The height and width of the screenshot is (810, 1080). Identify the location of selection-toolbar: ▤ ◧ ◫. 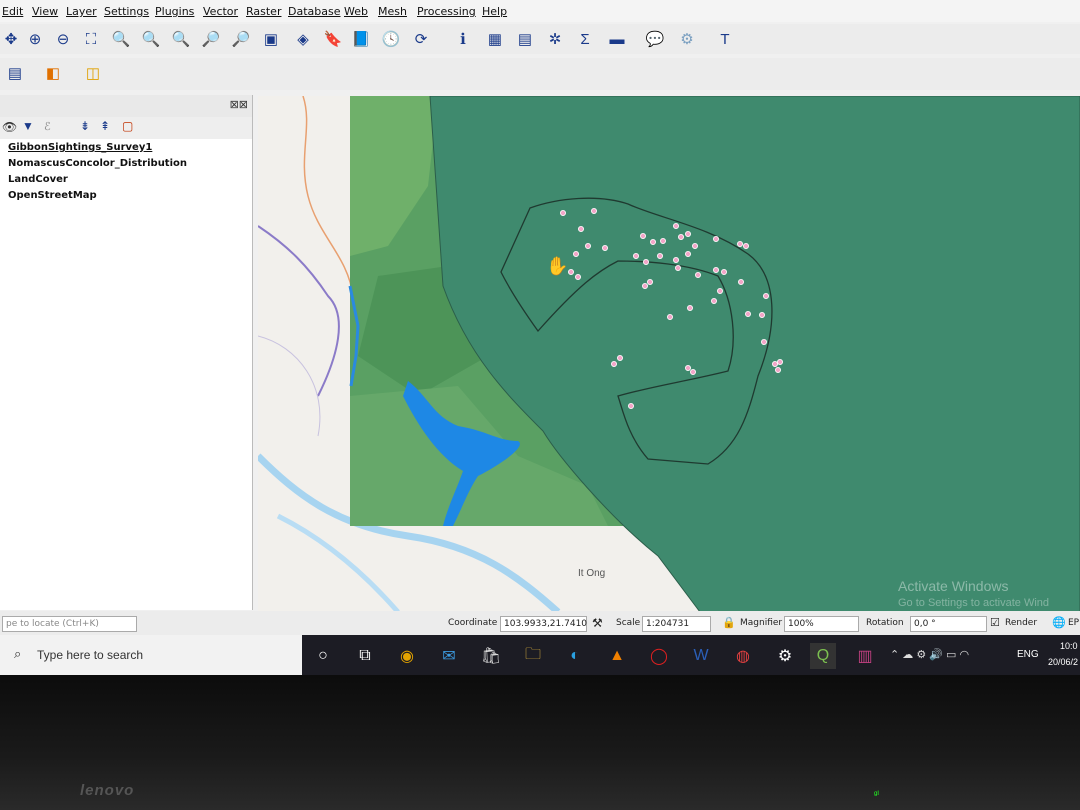
(540, 74).